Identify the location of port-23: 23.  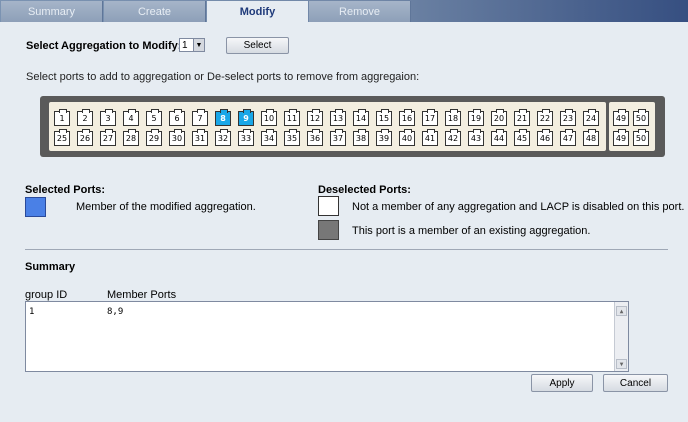
(568, 117).